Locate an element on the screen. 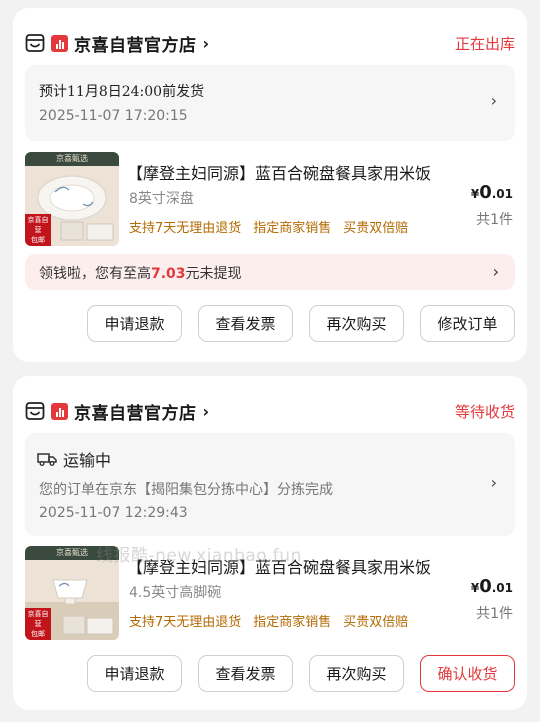 Image resolution: width=540 pixels, height=722 pixels. order-status: 正在出库 is located at coordinates (484, 43).